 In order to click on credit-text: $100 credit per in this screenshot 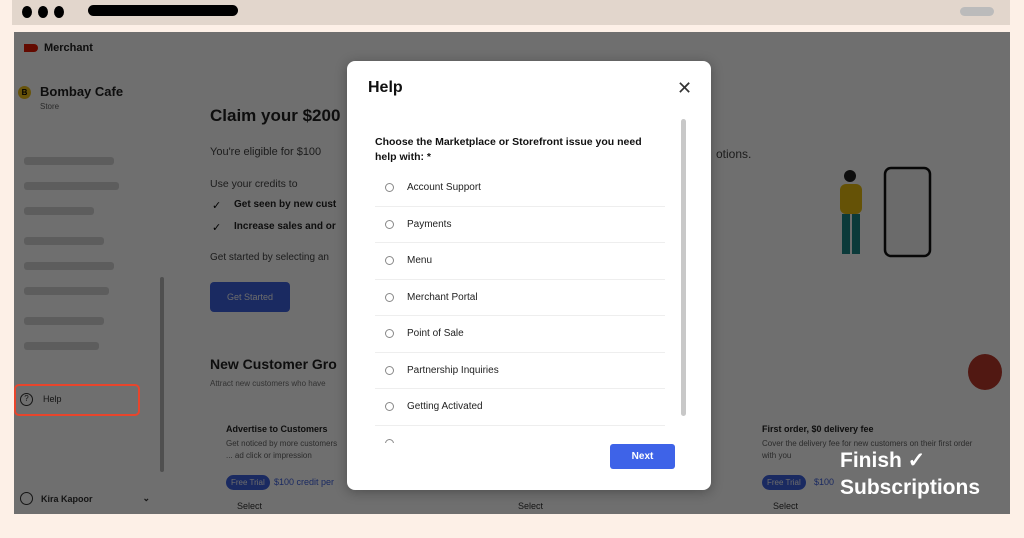, I will do `click(304, 482)`.